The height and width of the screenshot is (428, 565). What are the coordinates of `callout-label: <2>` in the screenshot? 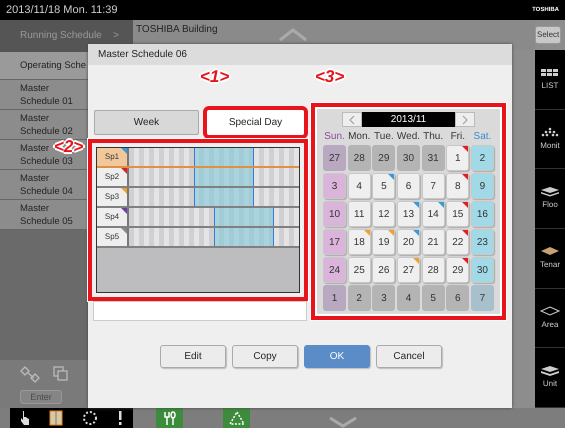 It's located at (69, 147).